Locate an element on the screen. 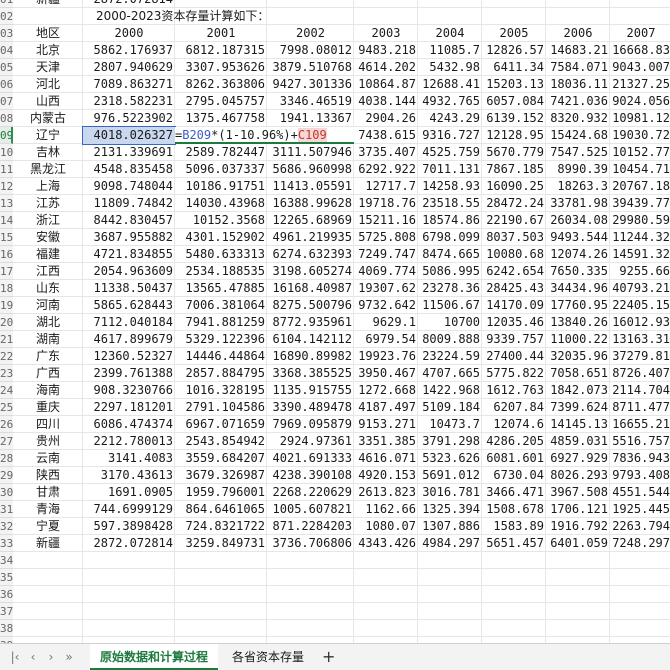 This screenshot has height=670, width=670. cell-region: 山东 is located at coordinates (48, 288).